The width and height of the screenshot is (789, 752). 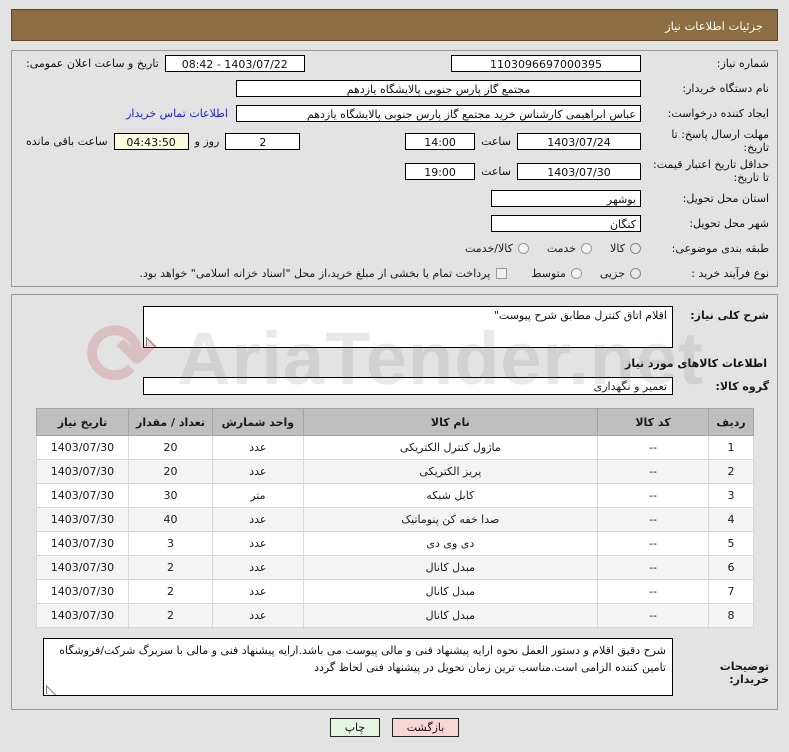 I want to click on table-row: 4 -- صدا خفه کن پنوماتیک عدد 40 1403/07/30, so click(x=394, y=519).